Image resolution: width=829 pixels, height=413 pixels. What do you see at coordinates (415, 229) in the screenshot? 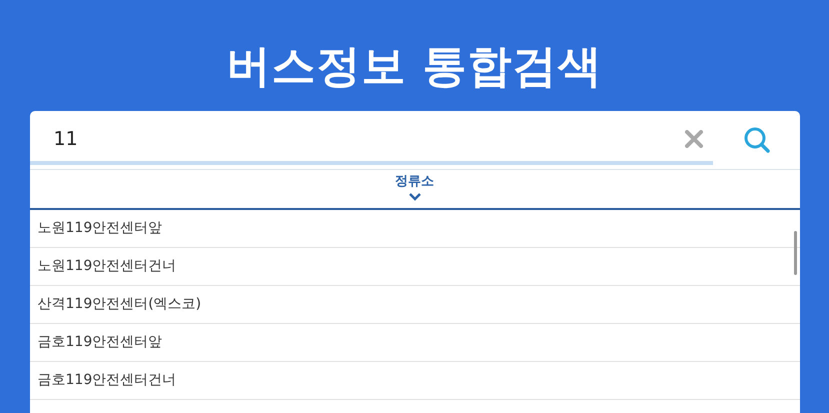
I see `result-item: 노원119안전센터앞` at bounding box center [415, 229].